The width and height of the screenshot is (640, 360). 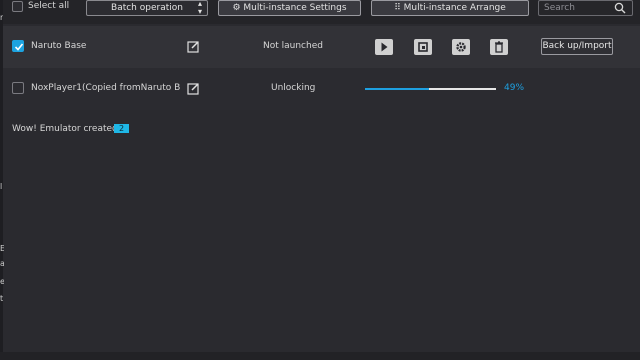 I want to click on multi-instance-settings-label: Multi-instance Settings, so click(x=295, y=8).